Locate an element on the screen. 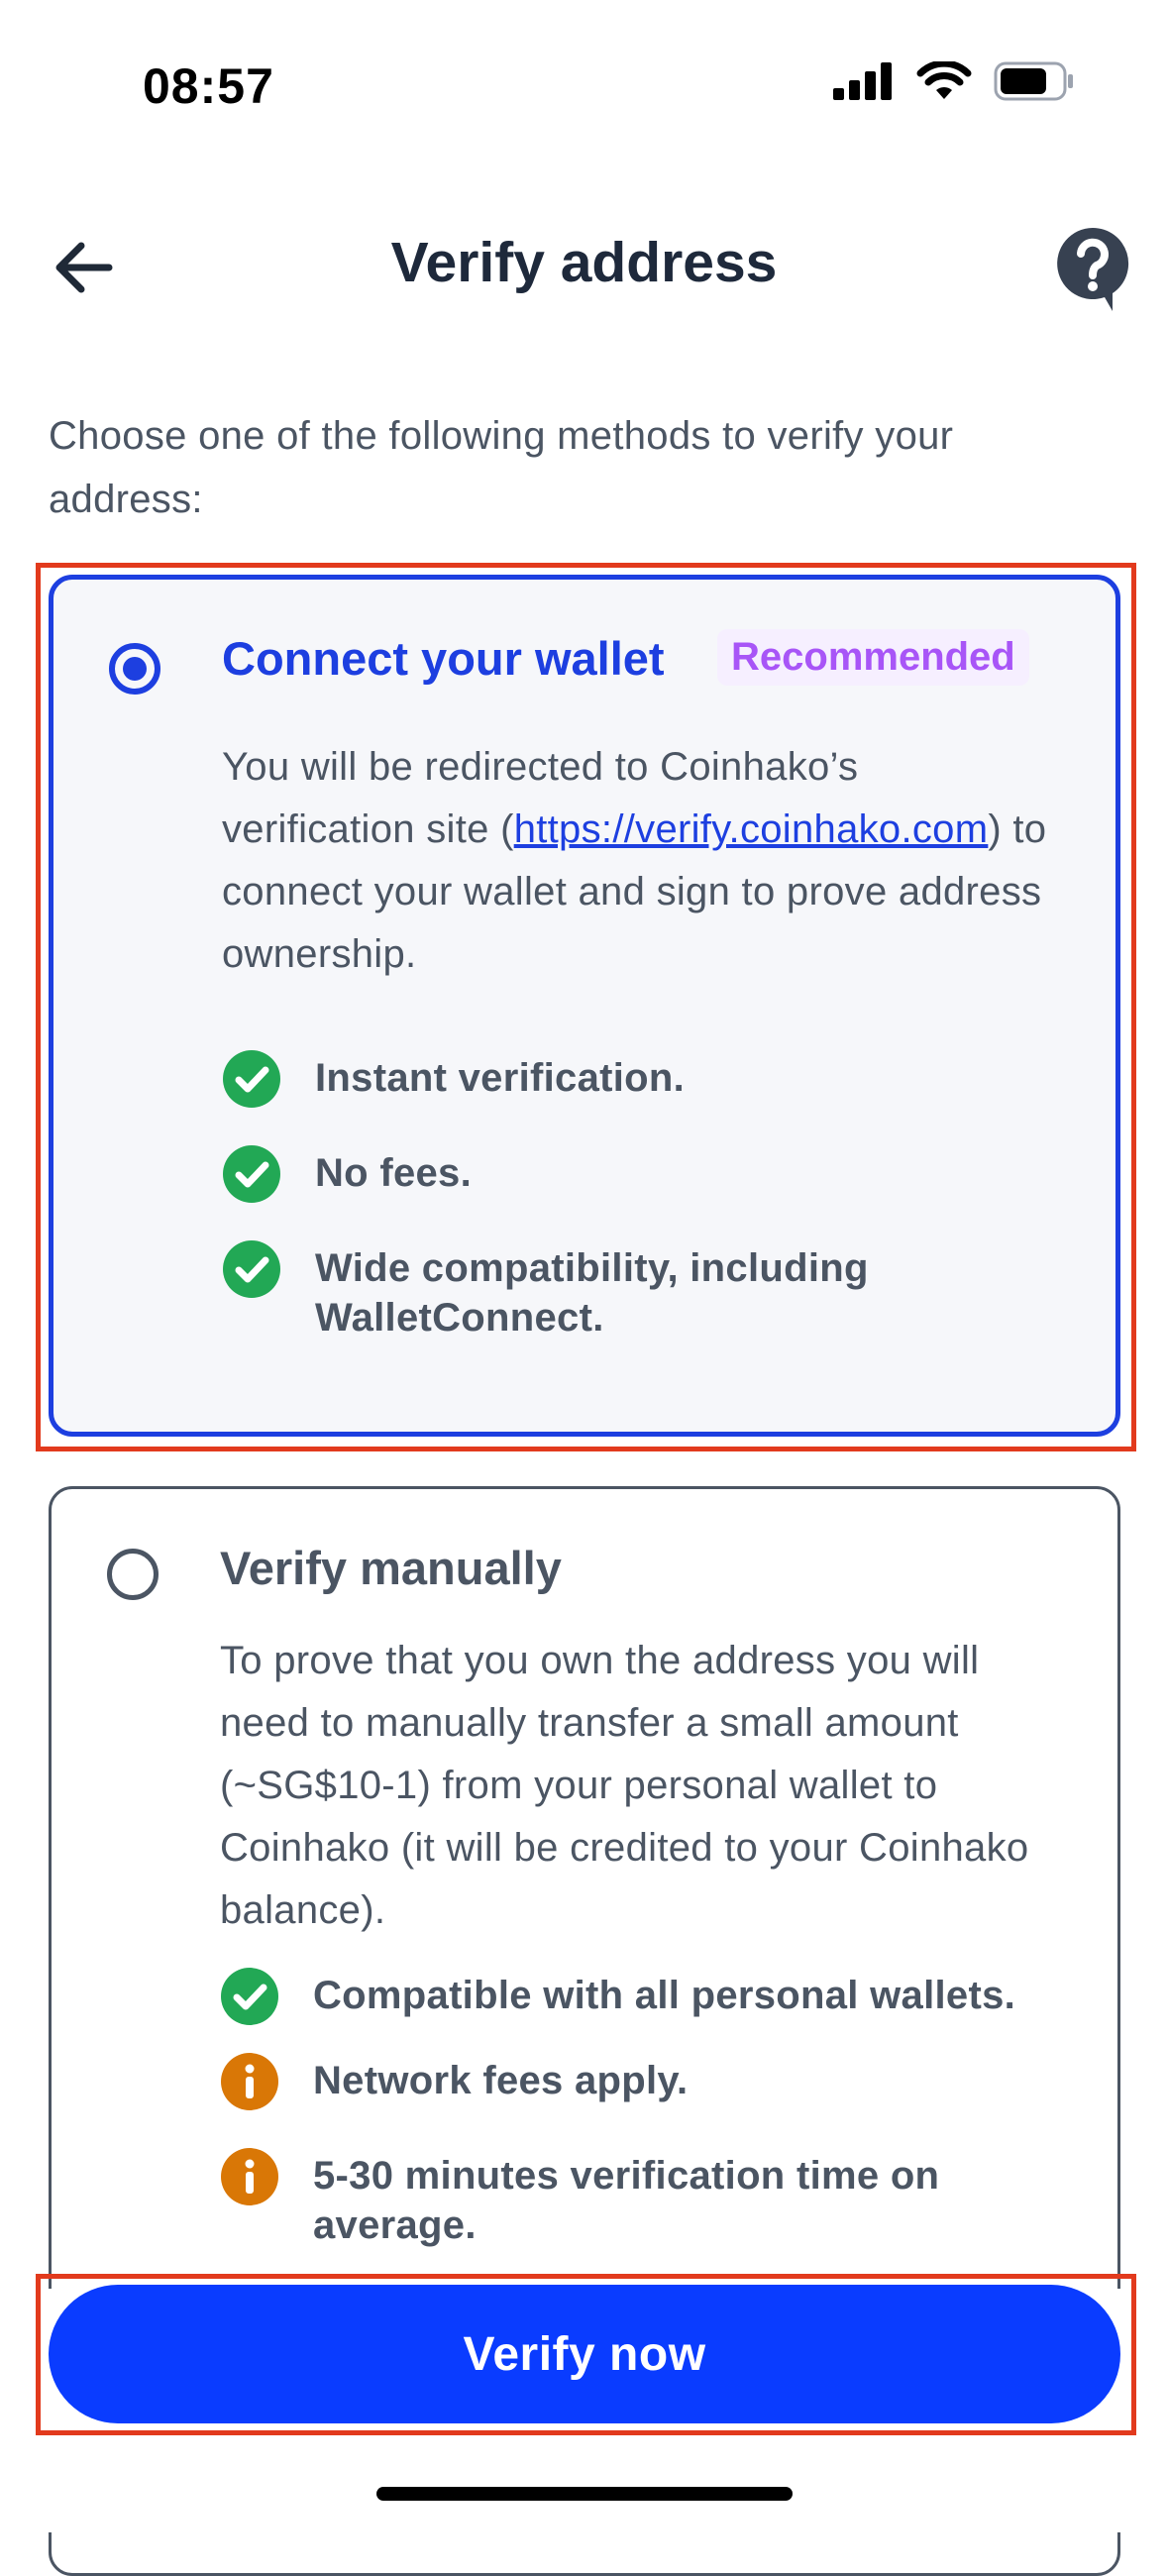 The image size is (1168, 2576). cellular-signal-icon is located at coordinates (862, 81).